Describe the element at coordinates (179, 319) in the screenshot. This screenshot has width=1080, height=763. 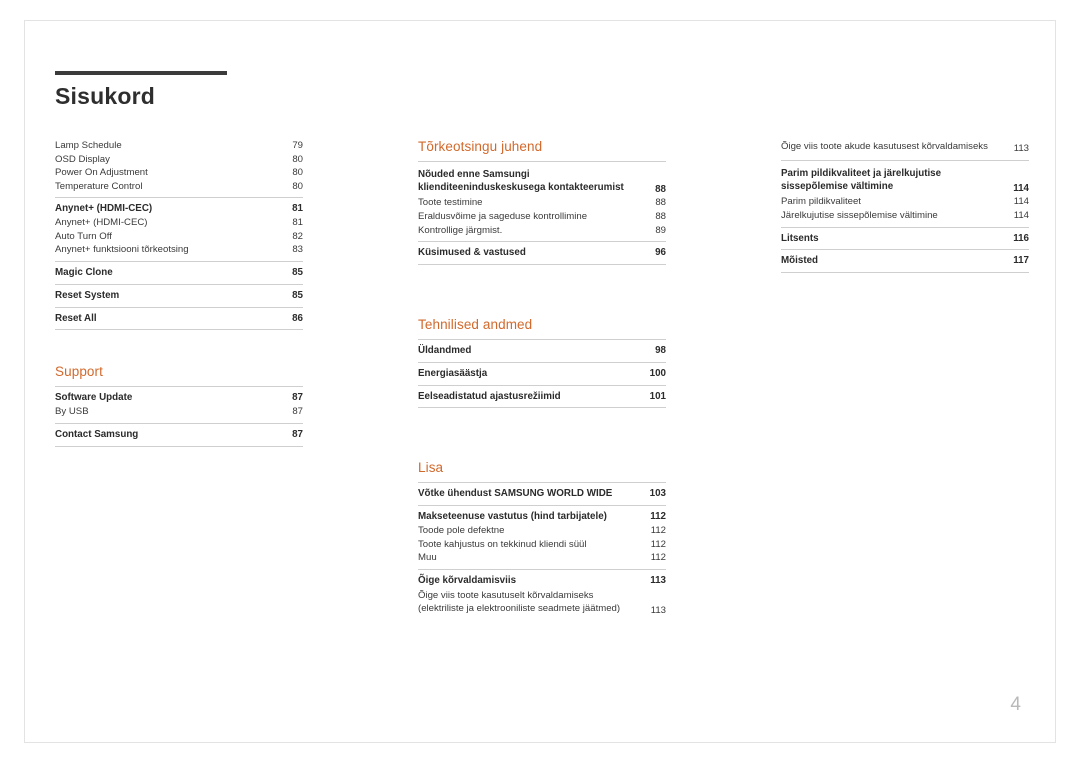
I see `toc-entry: Reset All 86` at that location.